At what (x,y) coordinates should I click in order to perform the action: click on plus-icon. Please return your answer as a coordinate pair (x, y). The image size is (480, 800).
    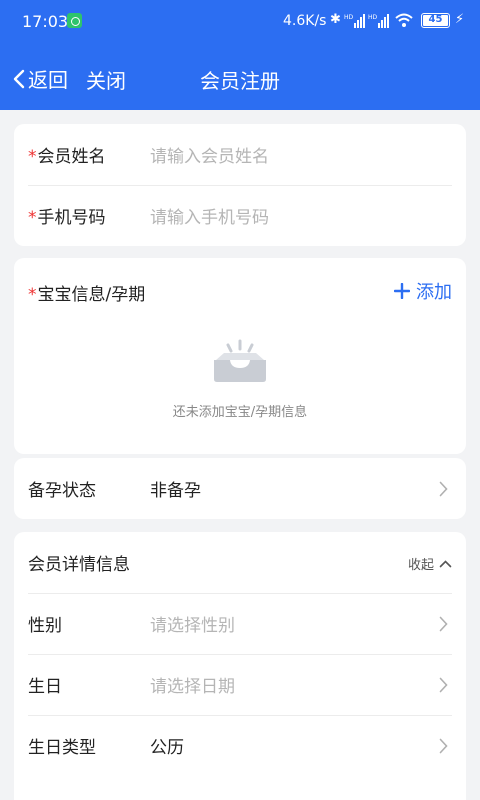
    Looking at the image, I should click on (402, 291).